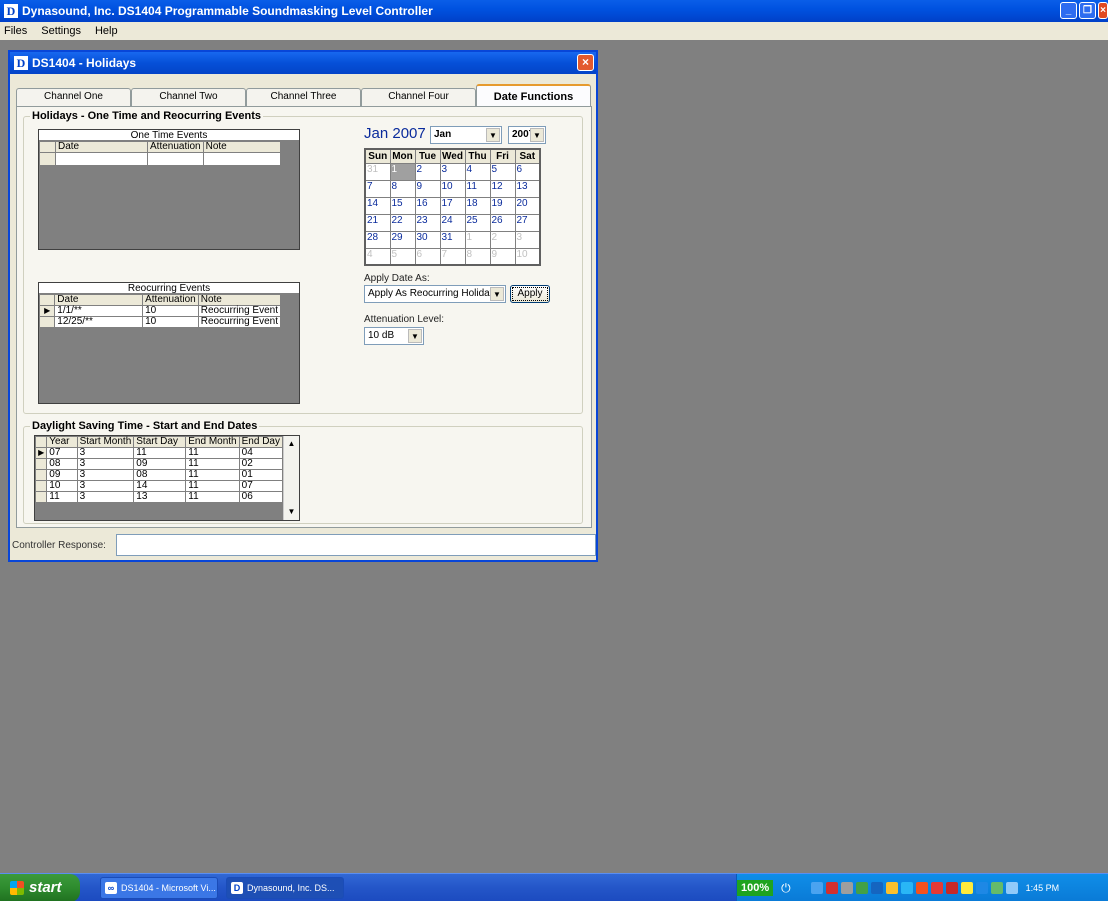  I want to click on calendar-day: 30, so click(427, 239).